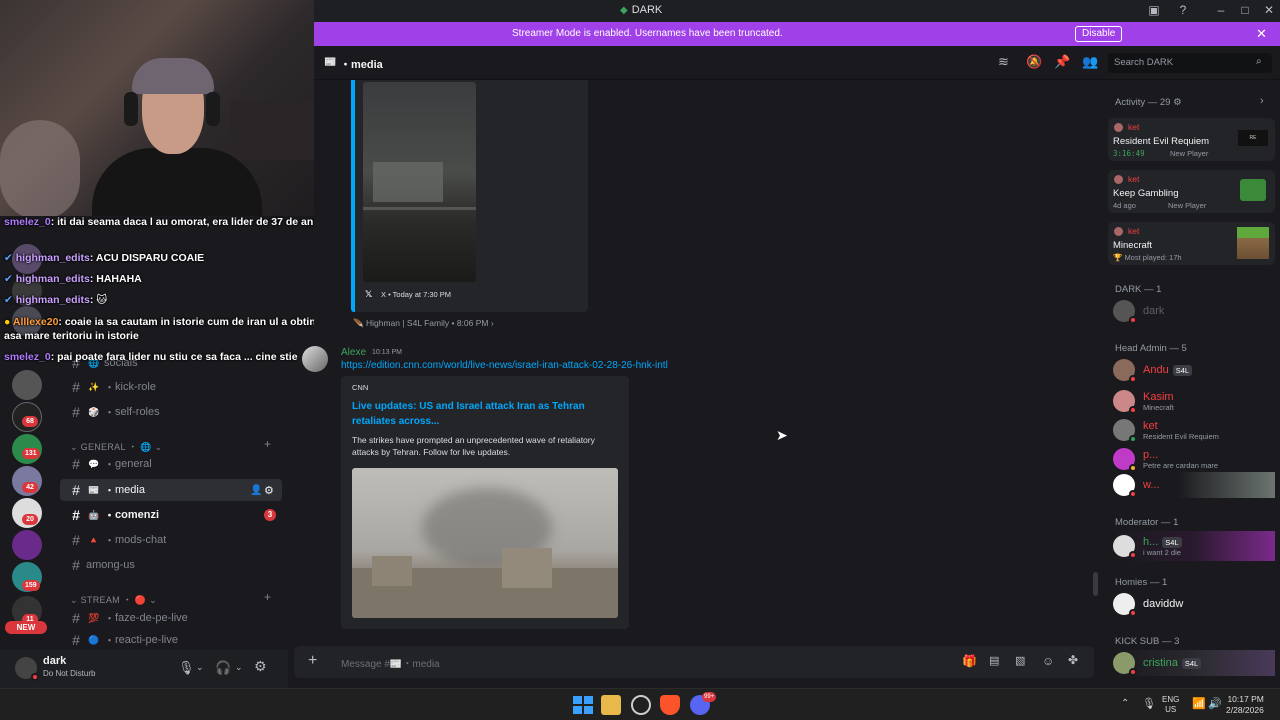 This screenshot has height=720, width=1280. What do you see at coordinates (670, 705) in the screenshot?
I see `brave-browser-icon` at bounding box center [670, 705].